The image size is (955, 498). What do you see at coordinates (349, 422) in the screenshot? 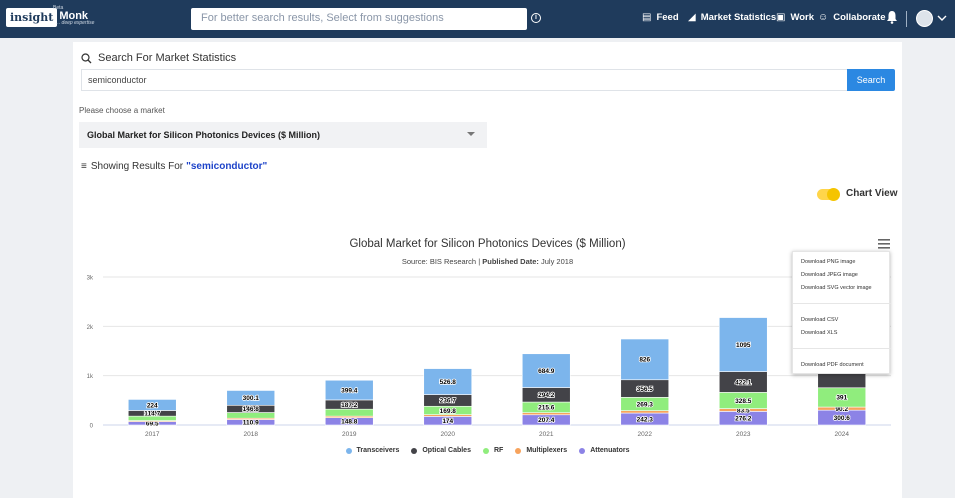
I see `data-label: 148.8` at bounding box center [349, 422].